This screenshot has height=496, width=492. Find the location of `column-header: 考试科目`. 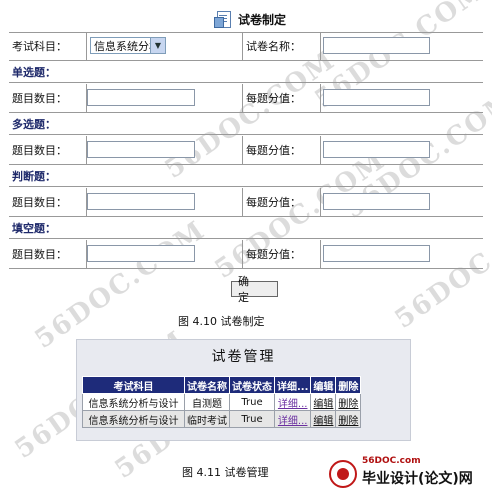

column-header: 考试科目 is located at coordinates (133, 385).